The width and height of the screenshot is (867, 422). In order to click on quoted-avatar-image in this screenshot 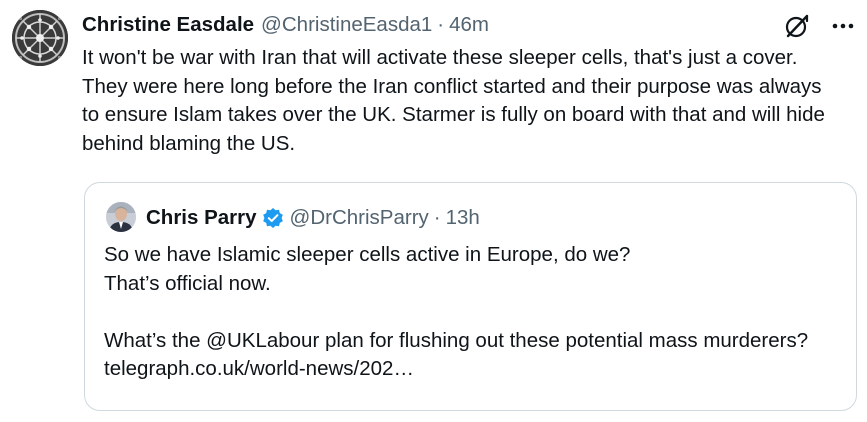, I will do `click(121, 217)`.